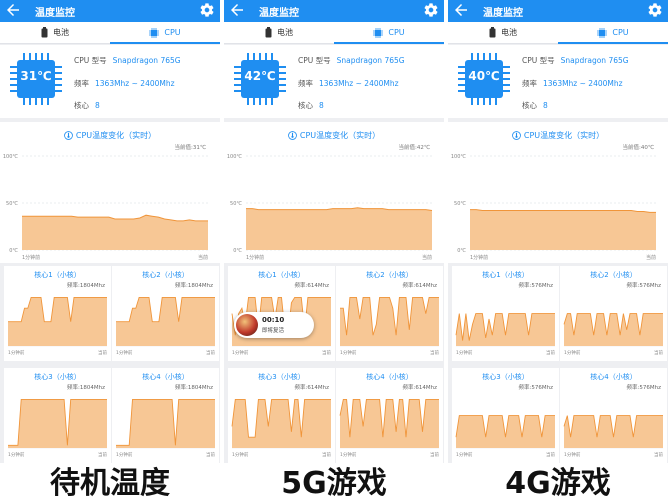 Image resolution: width=670 pixels, height=502 pixels. What do you see at coordinates (505, 275) in the screenshot?
I see `core-name: 核心1（小核）` at bounding box center [505, 275].